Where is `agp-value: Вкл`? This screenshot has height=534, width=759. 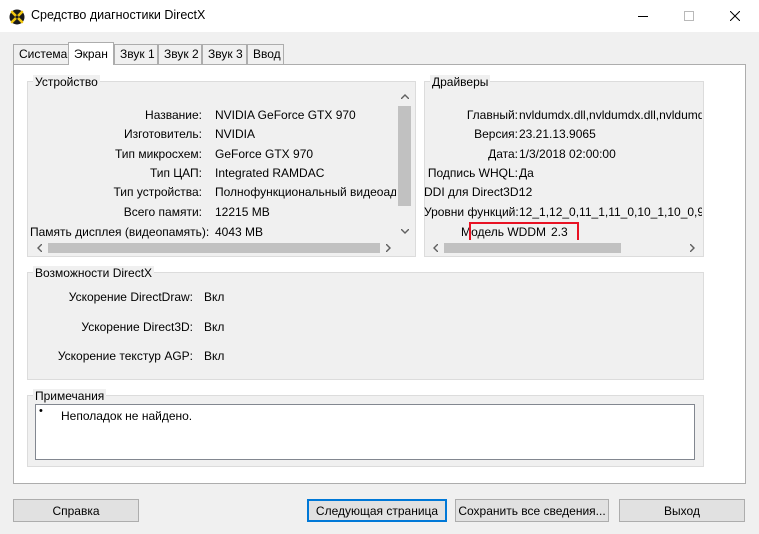
agp-value: Вкл is located at coordinates (214, 356).